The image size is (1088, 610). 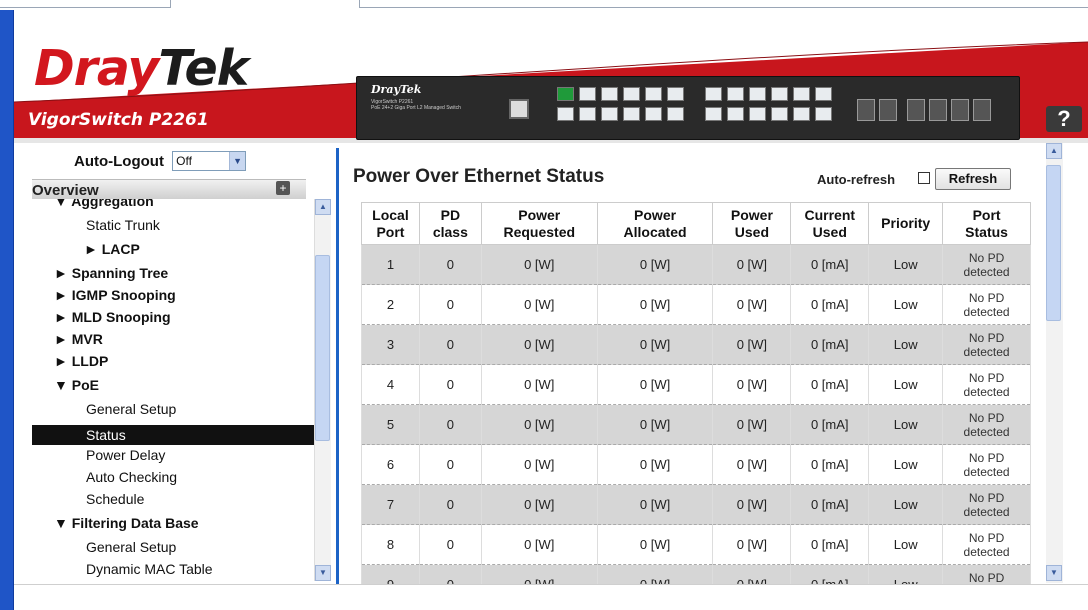 I want to click on column-header: Port Status, so click(x=986, y=223).